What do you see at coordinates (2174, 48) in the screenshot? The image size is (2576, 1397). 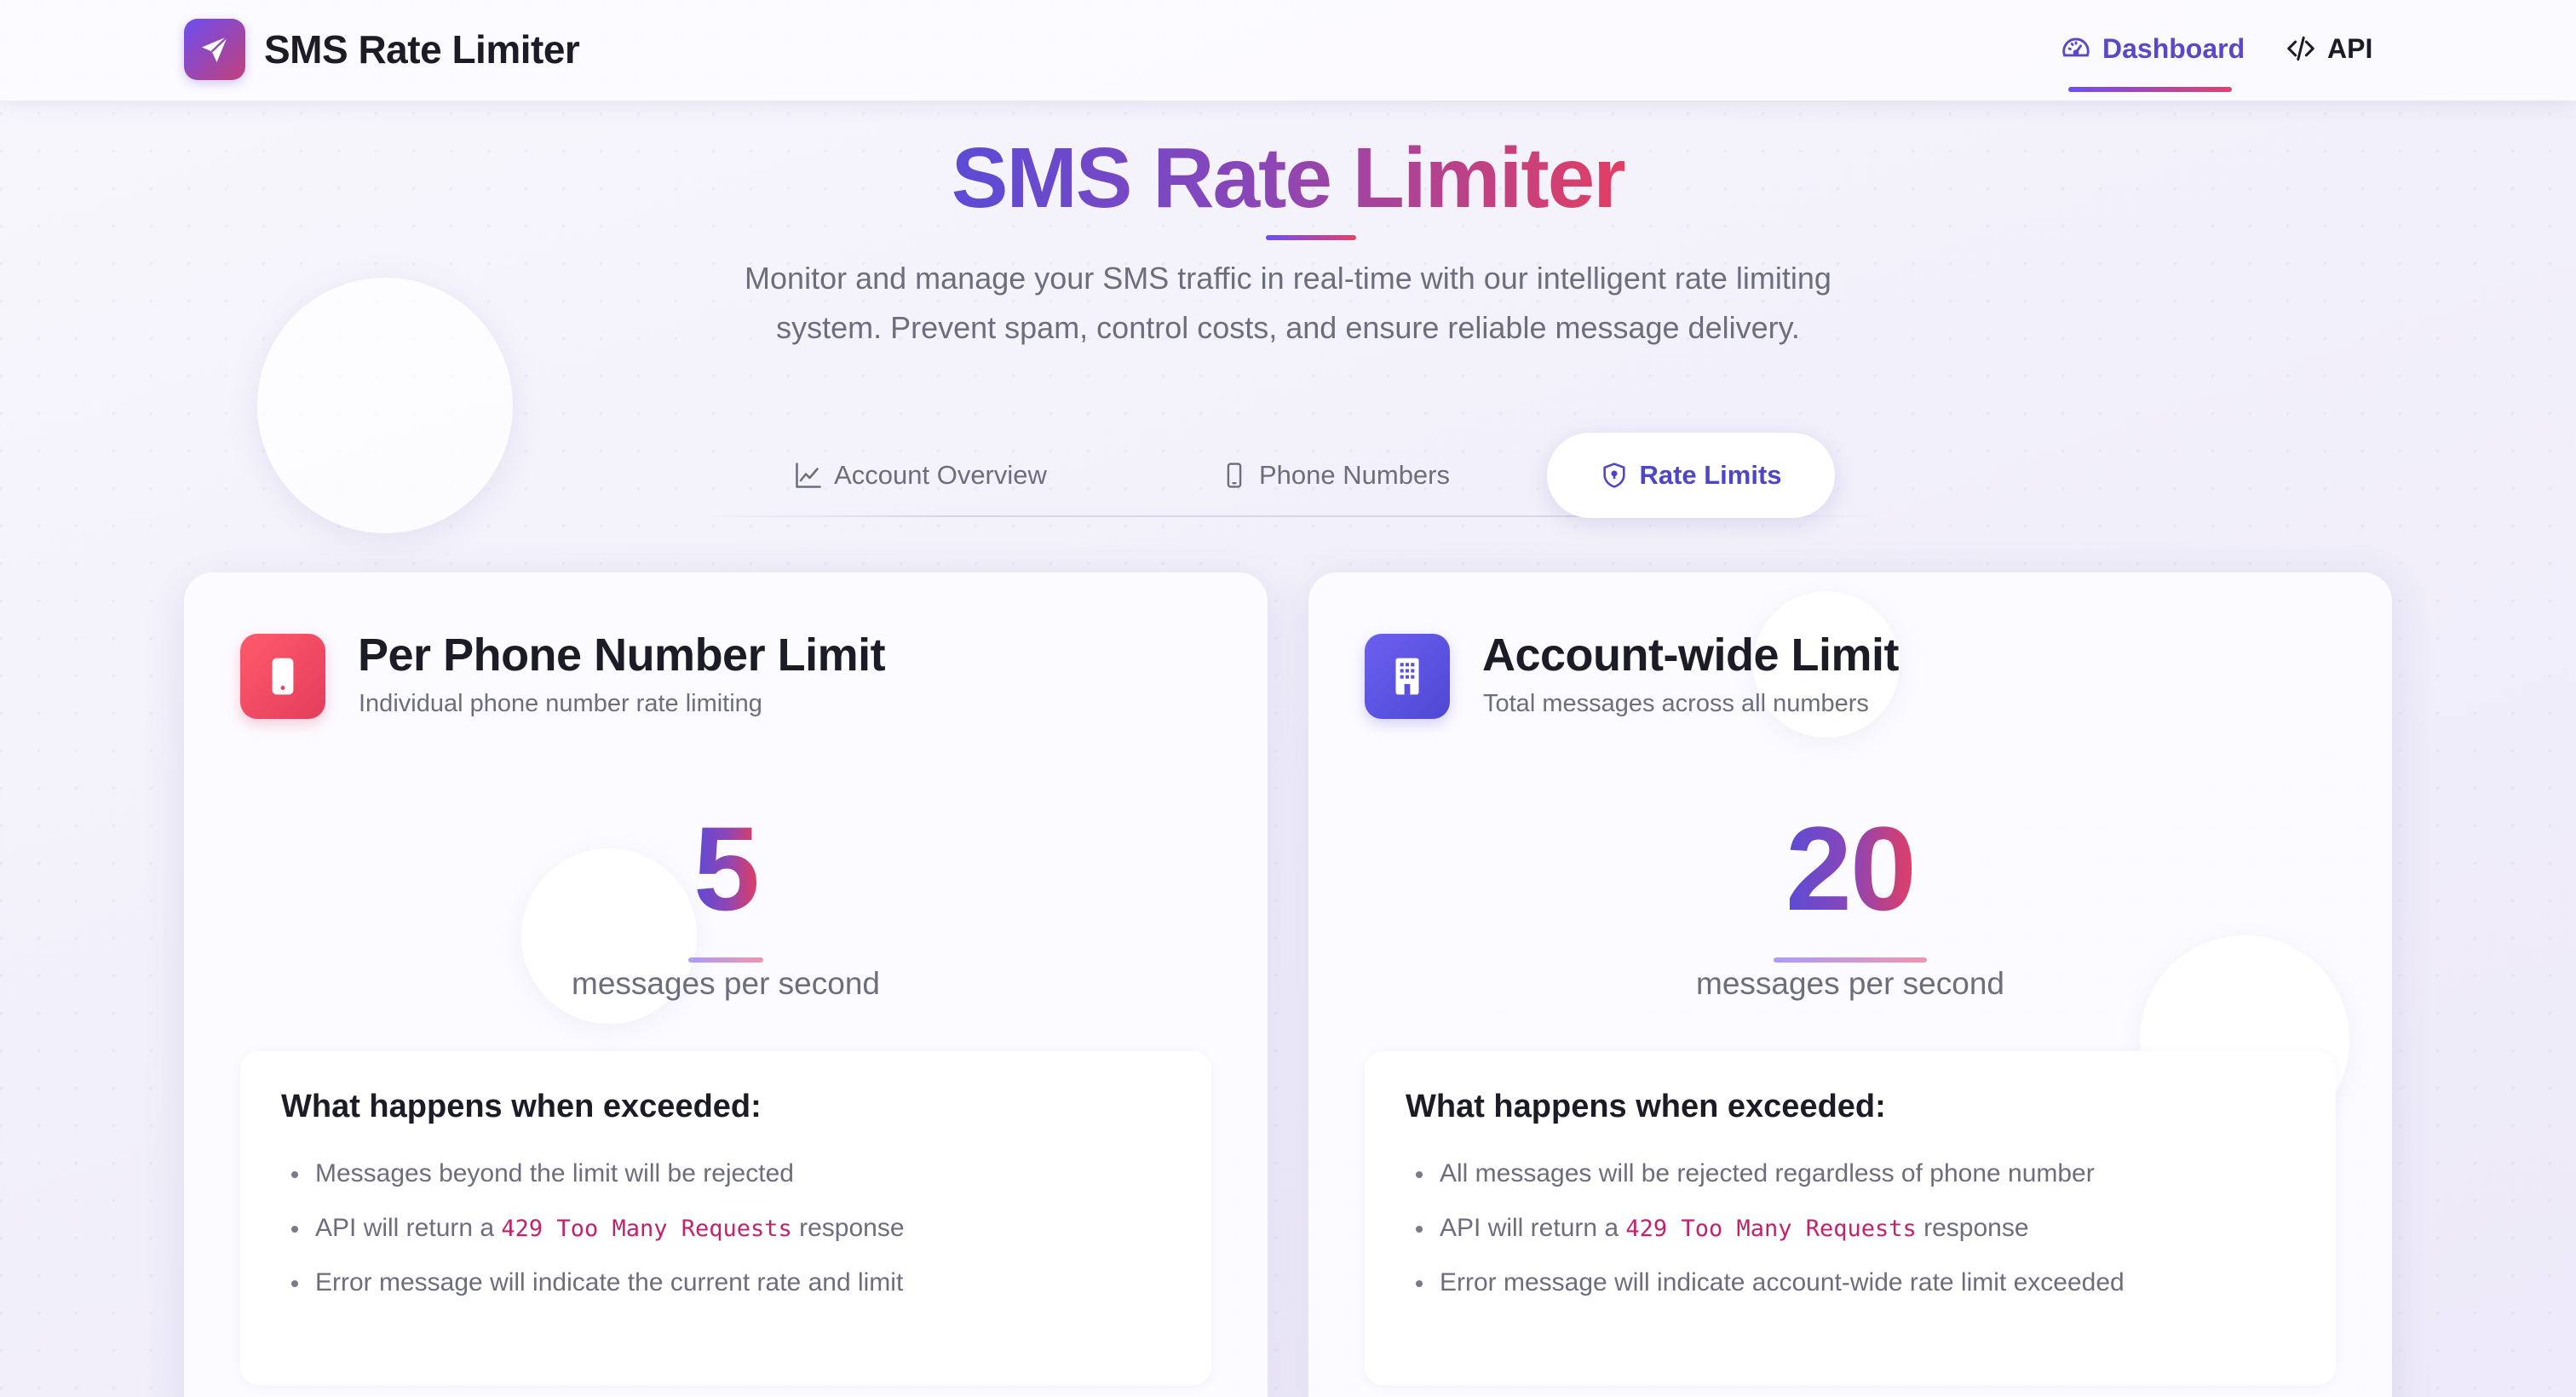 I see `nav-dashboard-label: Dashboard` at bounding box center [2174, 48].